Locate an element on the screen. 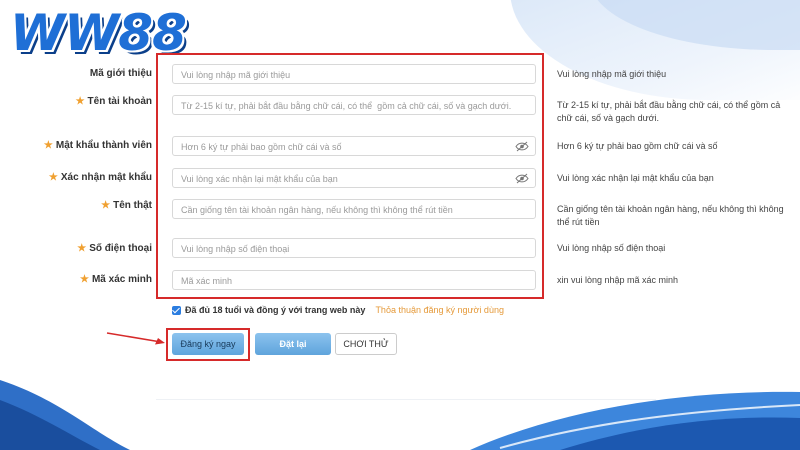 The image size is (800, 450). register-button: Đăng ký ngay is located at coordinates (208, 344).